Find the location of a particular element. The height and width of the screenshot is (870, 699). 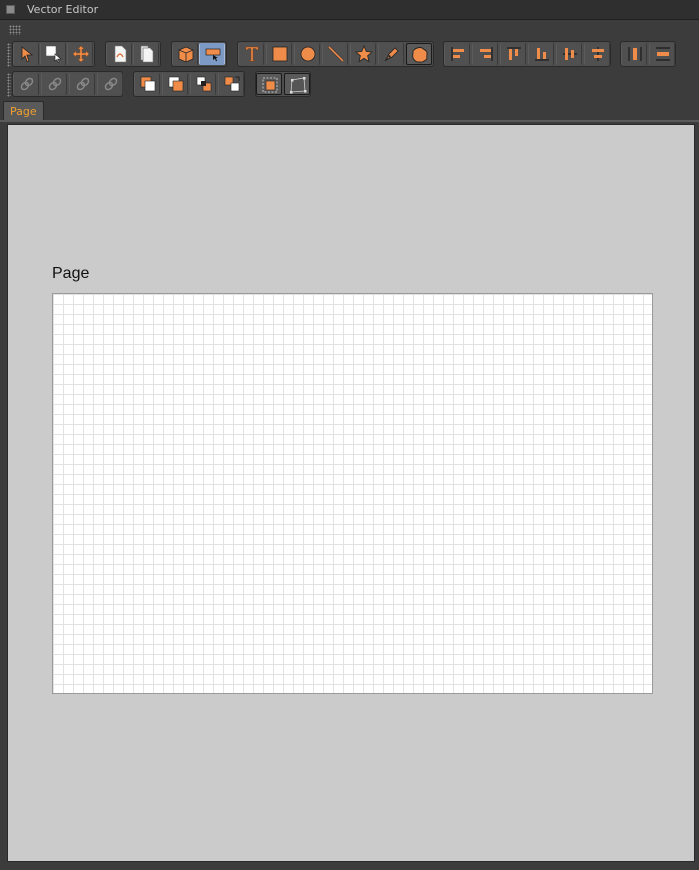

link-button is located at coordinates (26, 84).